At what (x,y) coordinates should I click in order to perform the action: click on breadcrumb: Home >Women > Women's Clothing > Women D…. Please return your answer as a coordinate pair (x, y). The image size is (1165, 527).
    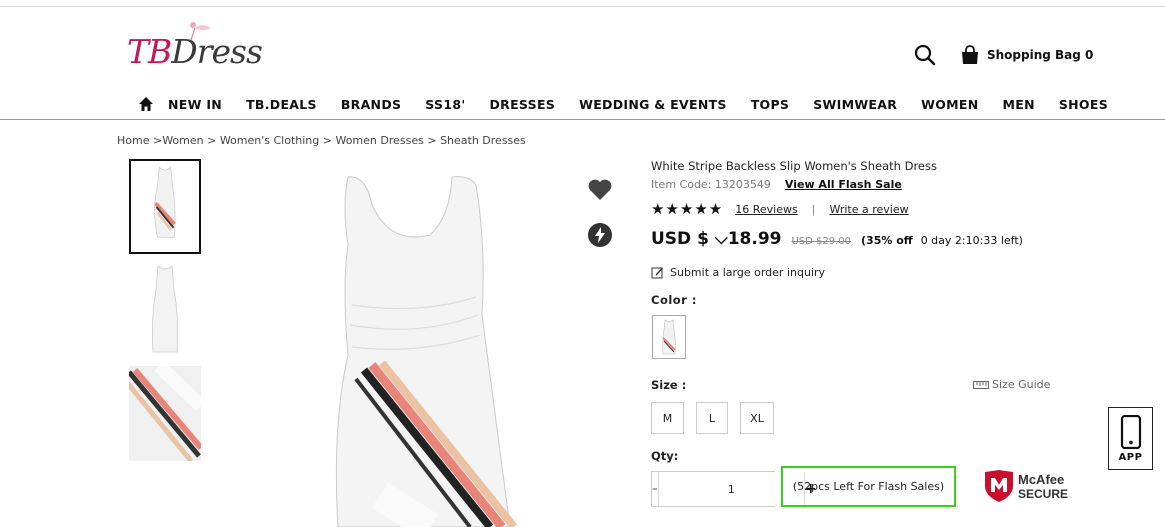
    Looking at the image, I should click on (321, 140).